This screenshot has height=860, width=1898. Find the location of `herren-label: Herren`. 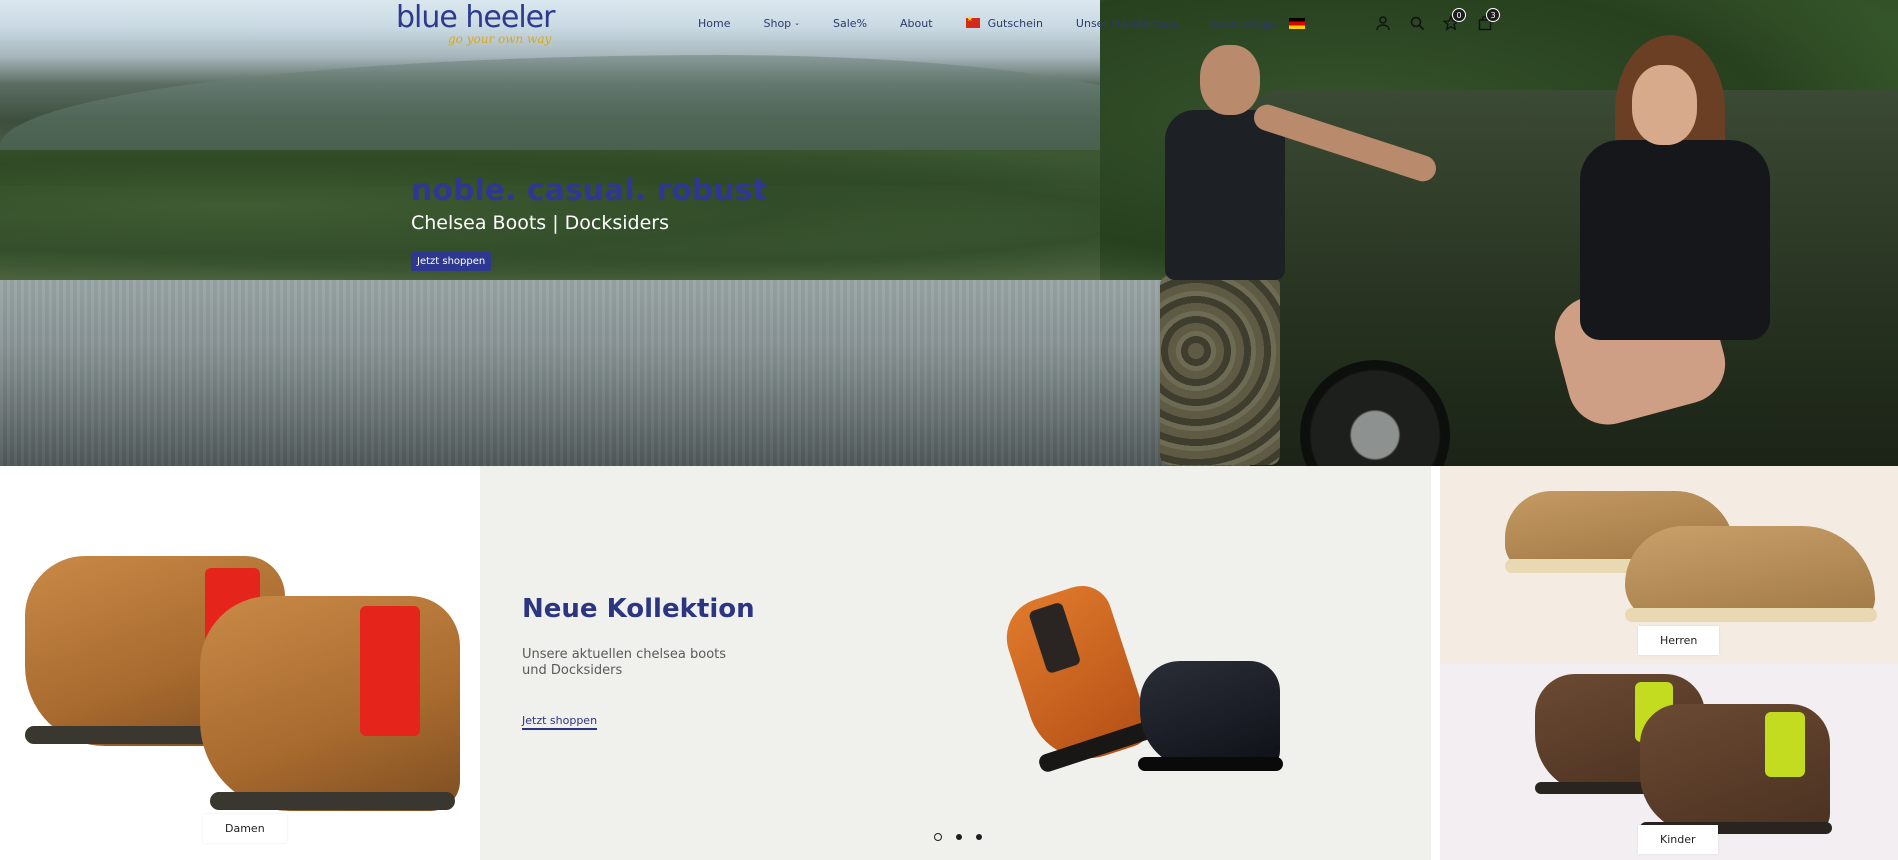

herren-label: Herren is located at coordinates (1679, 640).